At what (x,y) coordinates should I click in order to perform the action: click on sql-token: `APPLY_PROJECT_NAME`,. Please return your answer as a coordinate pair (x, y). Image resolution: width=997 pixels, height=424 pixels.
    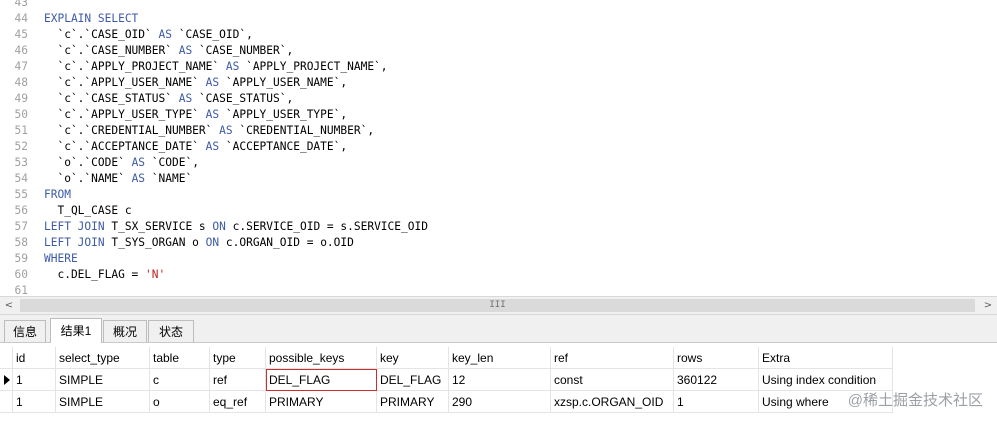
    Looking at the image, I should click on (313, 66).